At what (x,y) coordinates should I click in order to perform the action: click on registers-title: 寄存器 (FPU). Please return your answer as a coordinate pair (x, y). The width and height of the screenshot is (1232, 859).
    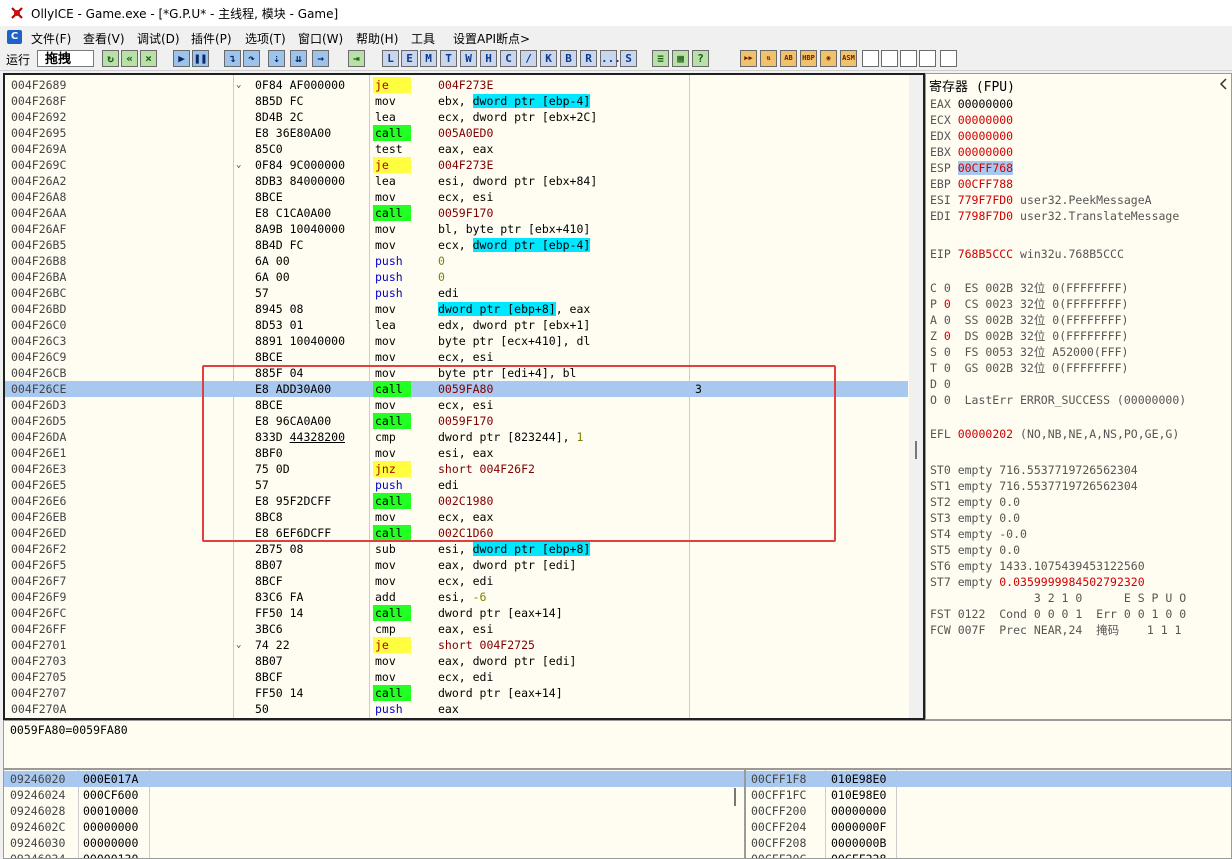
    Looking at the image, I should click on (972, 85).